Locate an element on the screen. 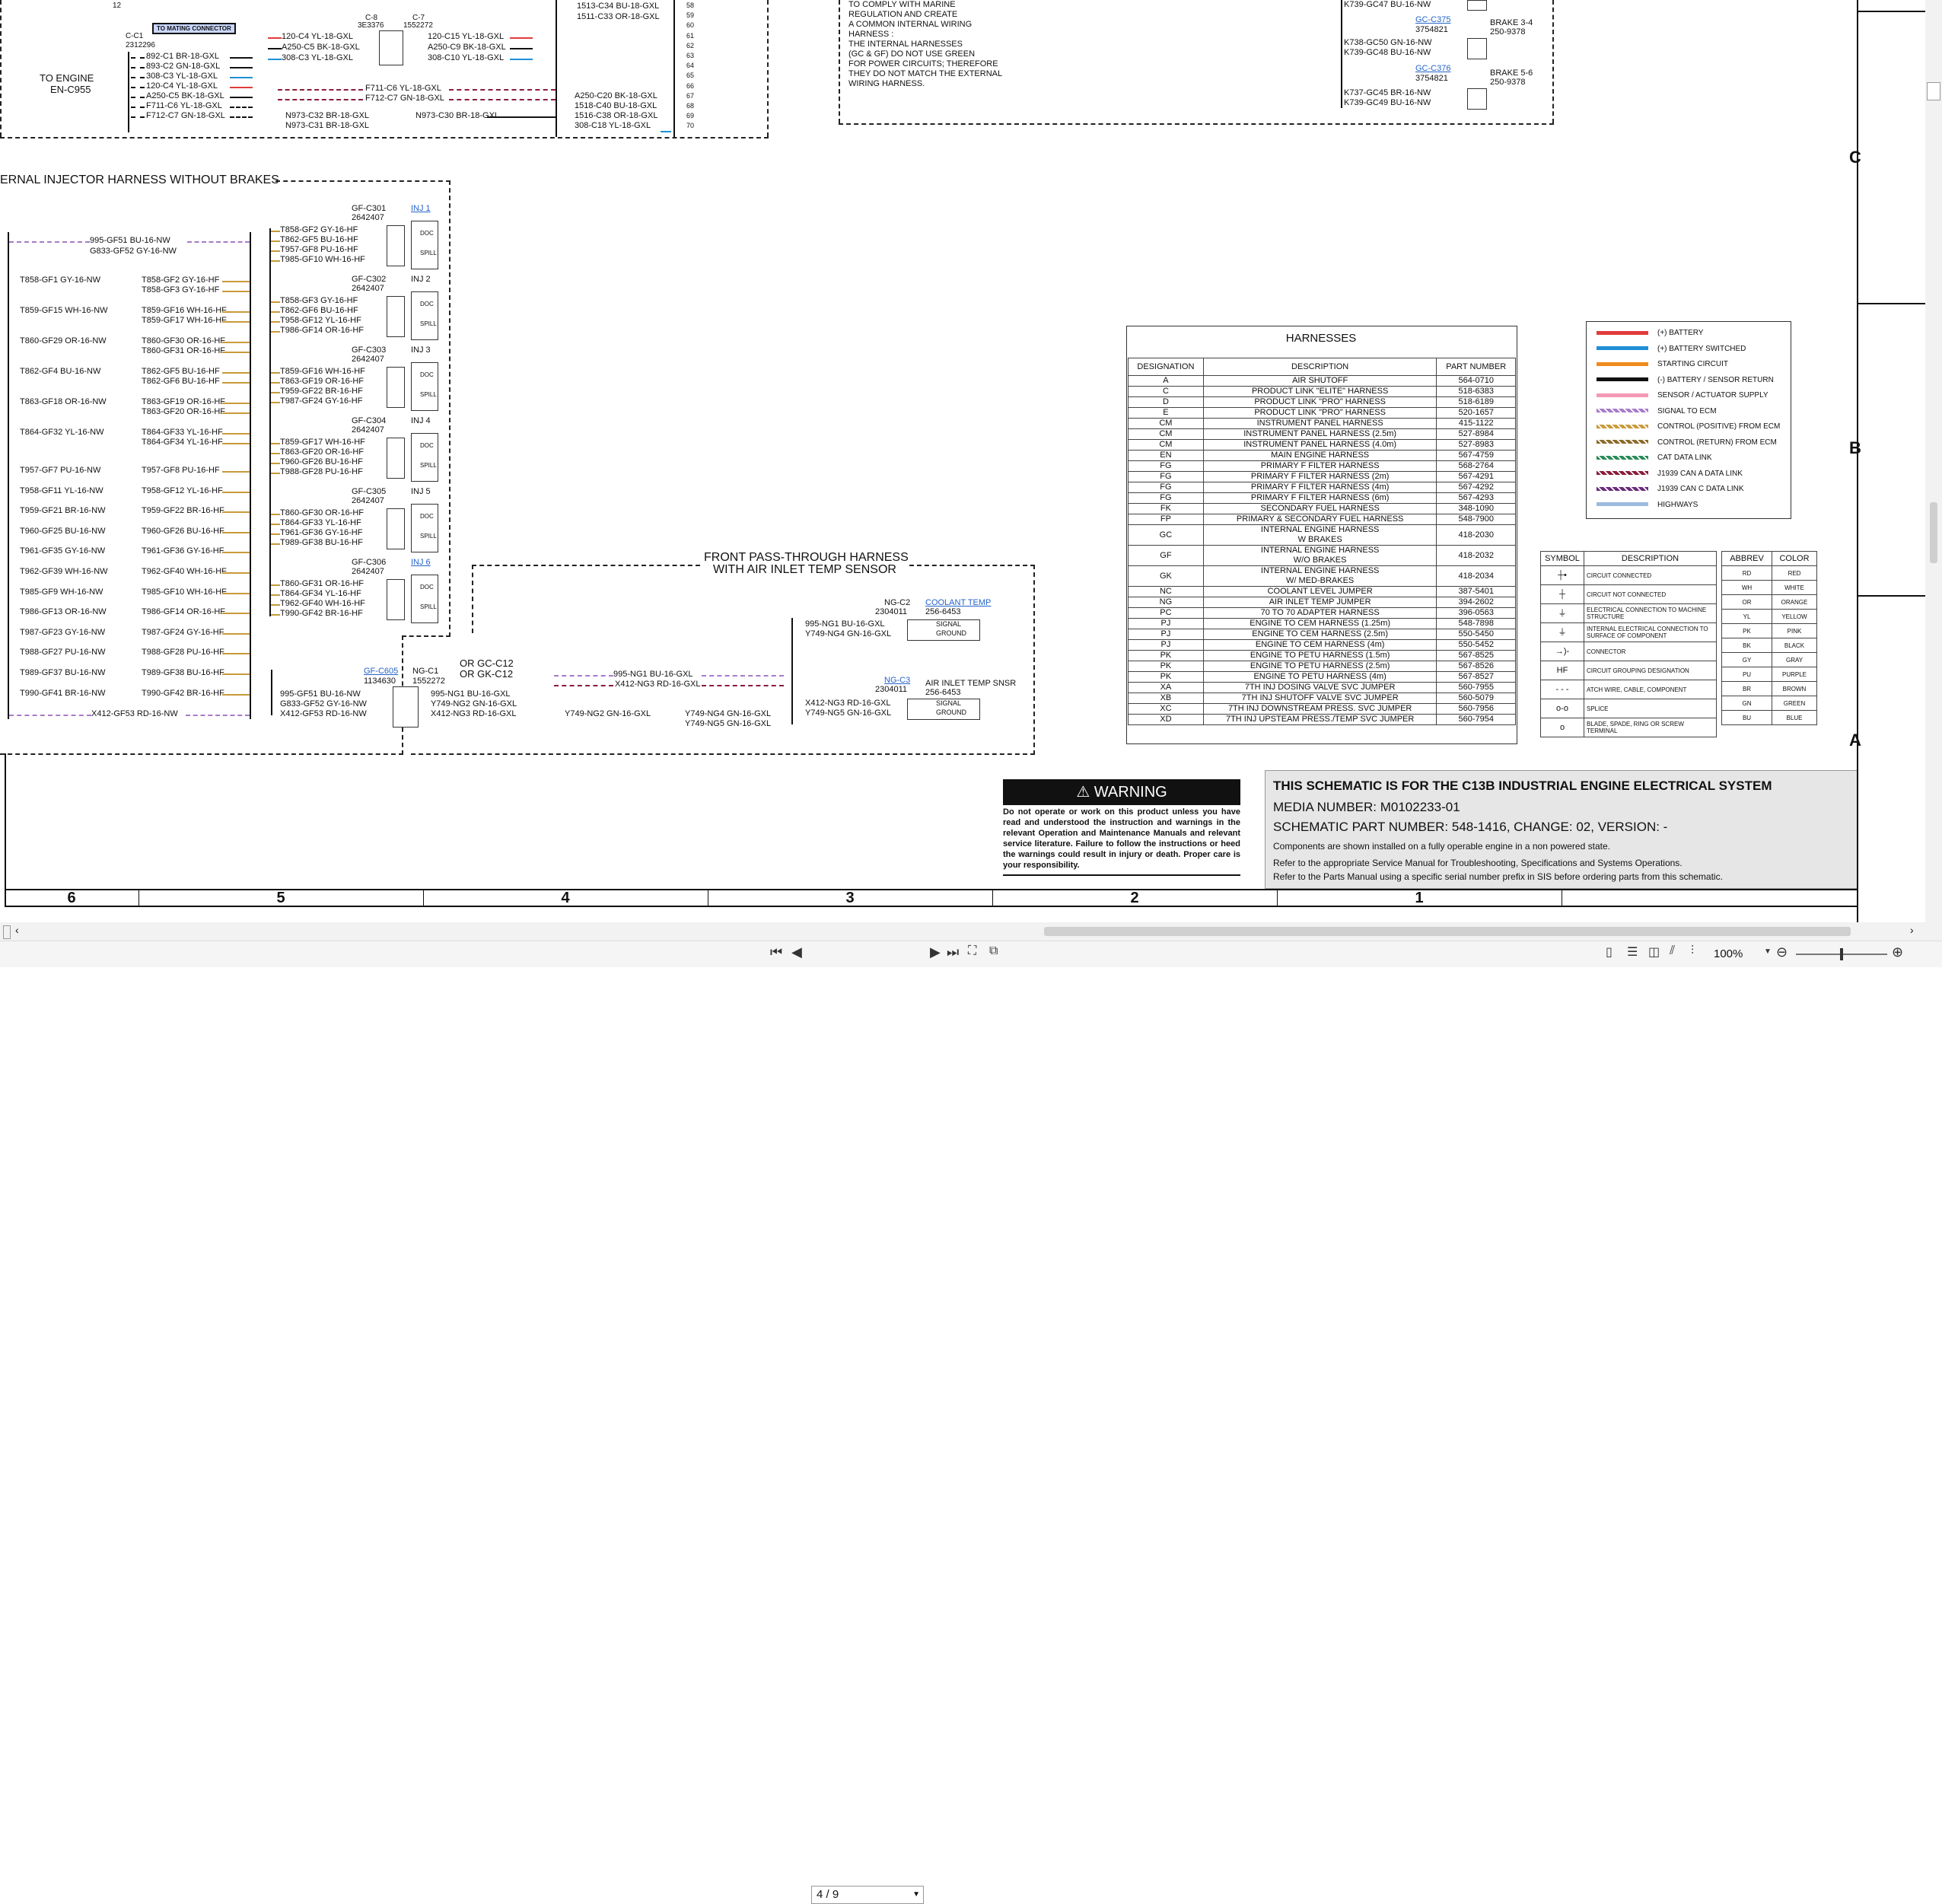 Image resolution: width=1942 pixels, height=1904 pixels. horizontal-scroll-thumb is located at coordinates (1447, 932).